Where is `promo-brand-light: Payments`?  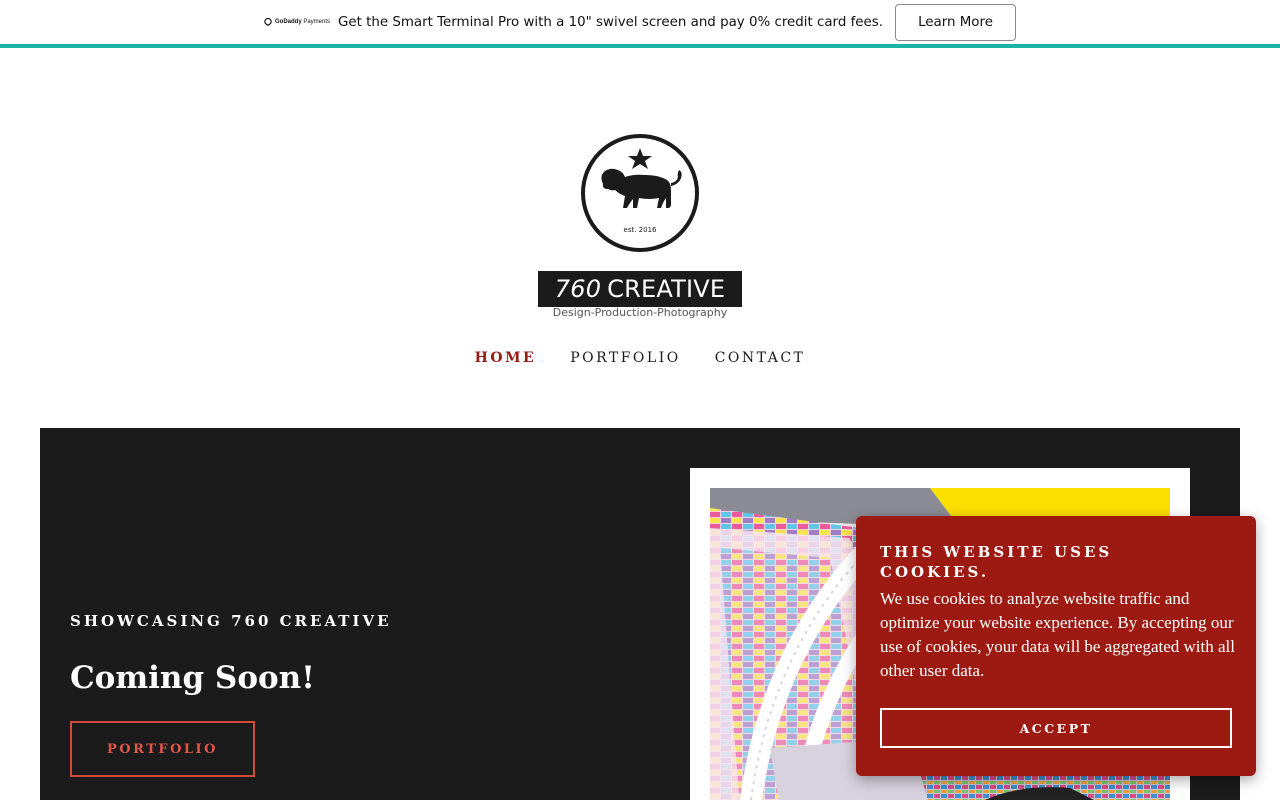
promo-brand-light: Payments is located at coordinates (317, 22).